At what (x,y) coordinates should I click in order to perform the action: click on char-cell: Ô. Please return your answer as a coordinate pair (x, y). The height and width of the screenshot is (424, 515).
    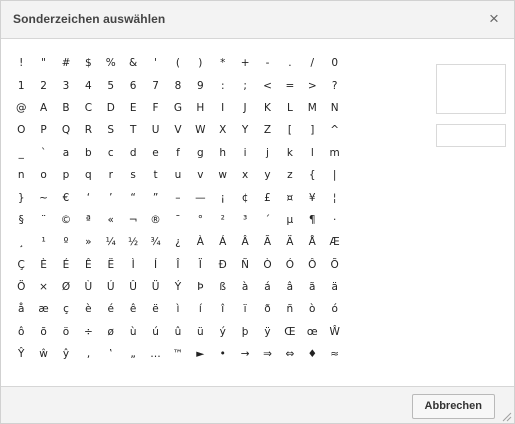
    Looking at the image, I should click on (312, 265).